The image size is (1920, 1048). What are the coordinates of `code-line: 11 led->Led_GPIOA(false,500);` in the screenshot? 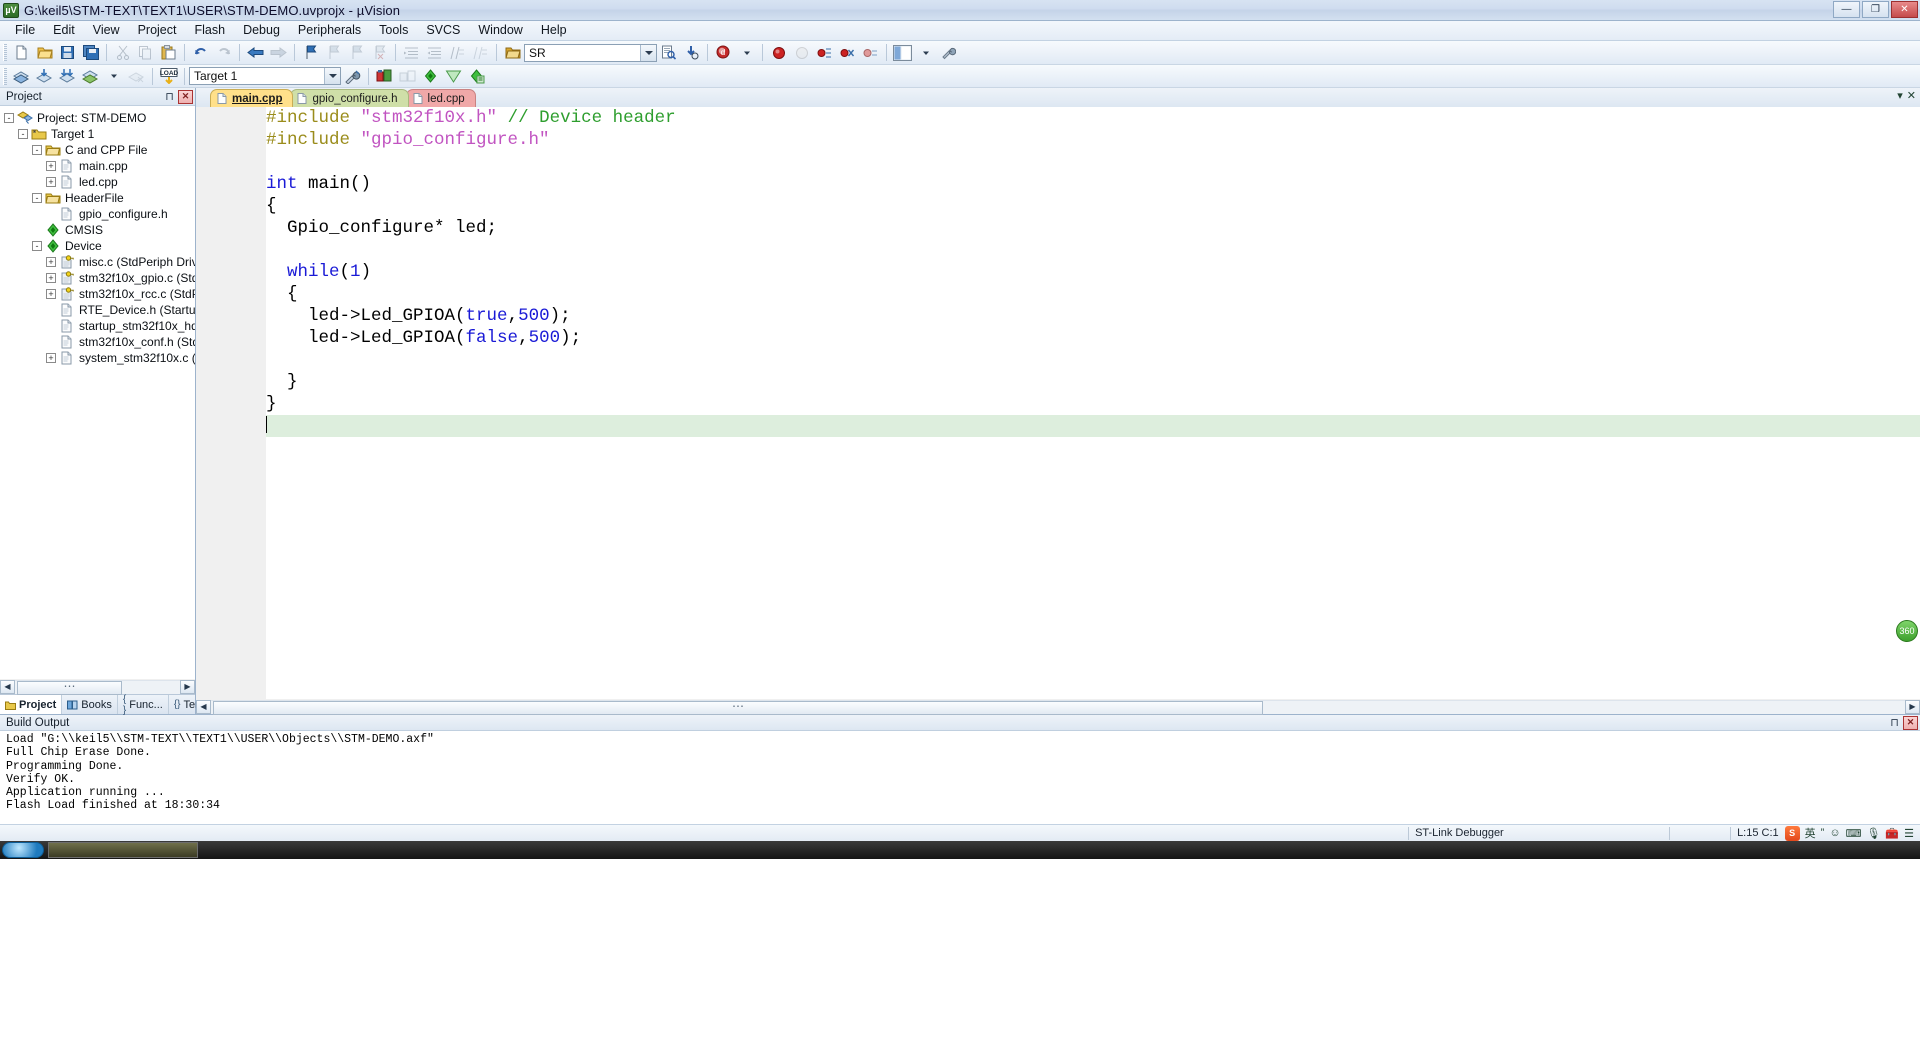 It's located at (1093, 338).